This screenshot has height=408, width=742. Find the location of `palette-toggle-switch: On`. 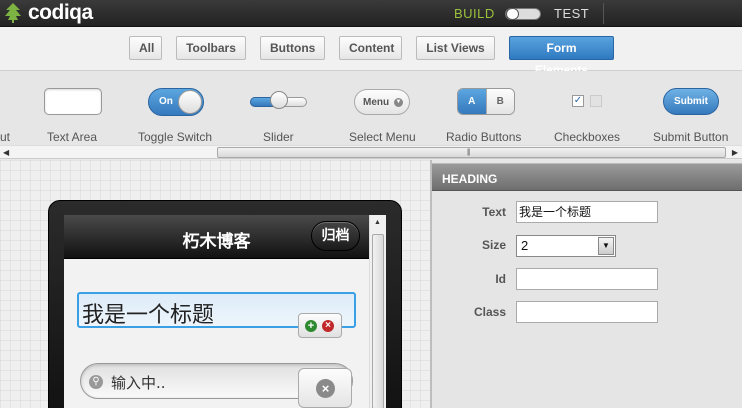

palette-toggle-switch: On is located at coordinates (176, 102).